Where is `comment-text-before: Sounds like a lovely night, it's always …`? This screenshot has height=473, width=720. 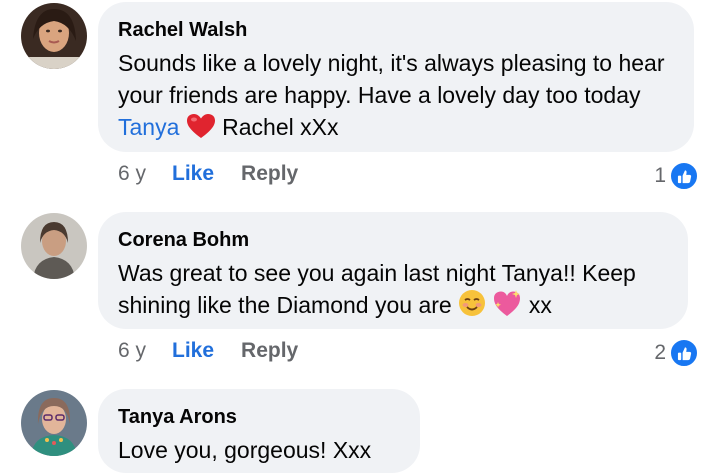 comment-text-before: Sounds like a lovely night, it's always … is located at coordinates (391, 79).